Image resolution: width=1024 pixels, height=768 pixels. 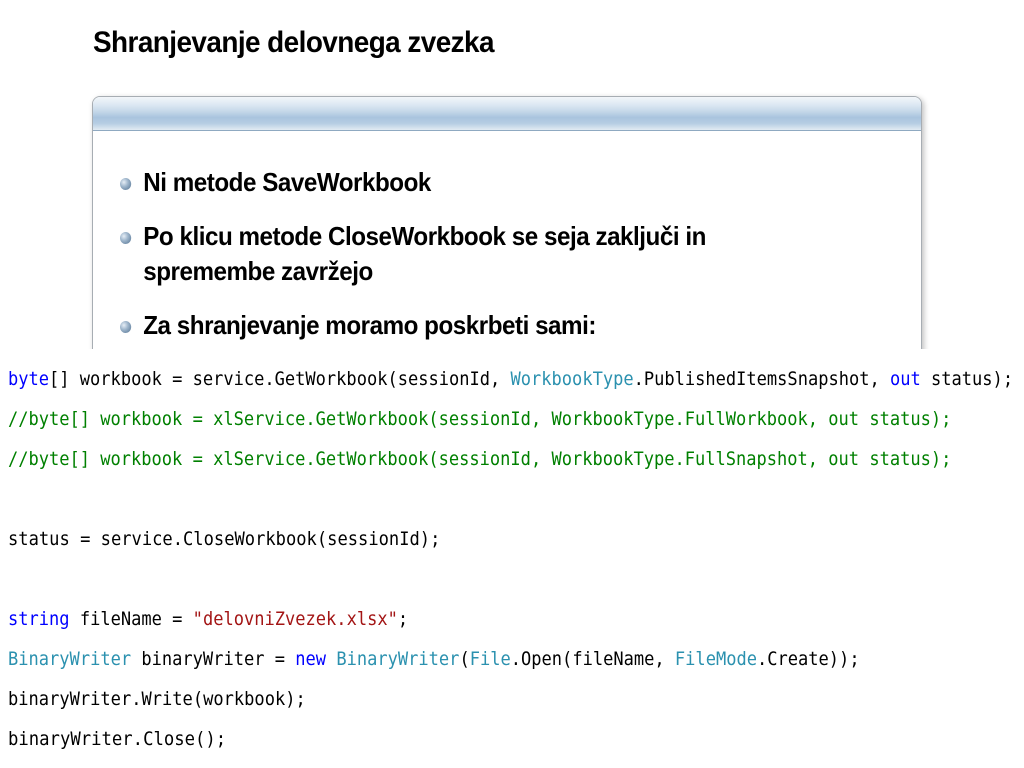 What do you see at coordinates (213, 659) in the screenshot?
I see `code-text: binaryWriter =` at bounding box center [213, 659].